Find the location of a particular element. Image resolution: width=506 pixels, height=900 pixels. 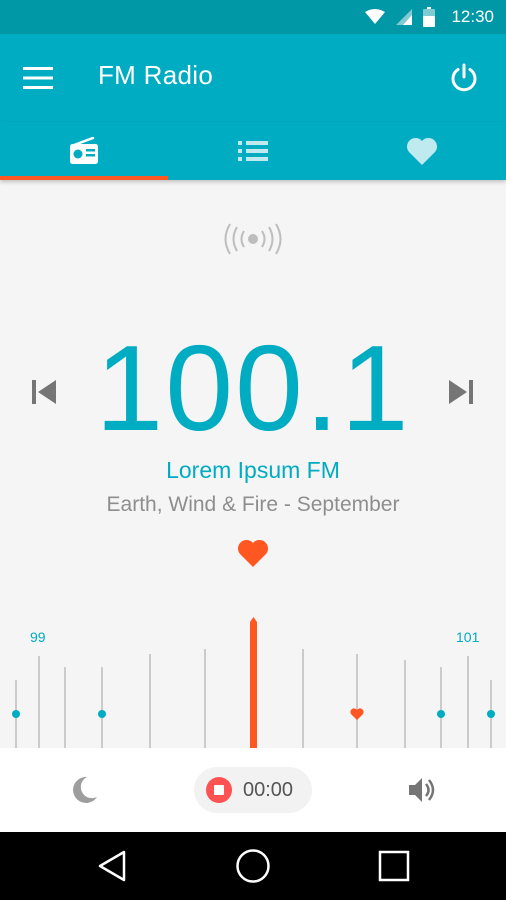

page-title: FM Radio is located at coordinates (156, 75).